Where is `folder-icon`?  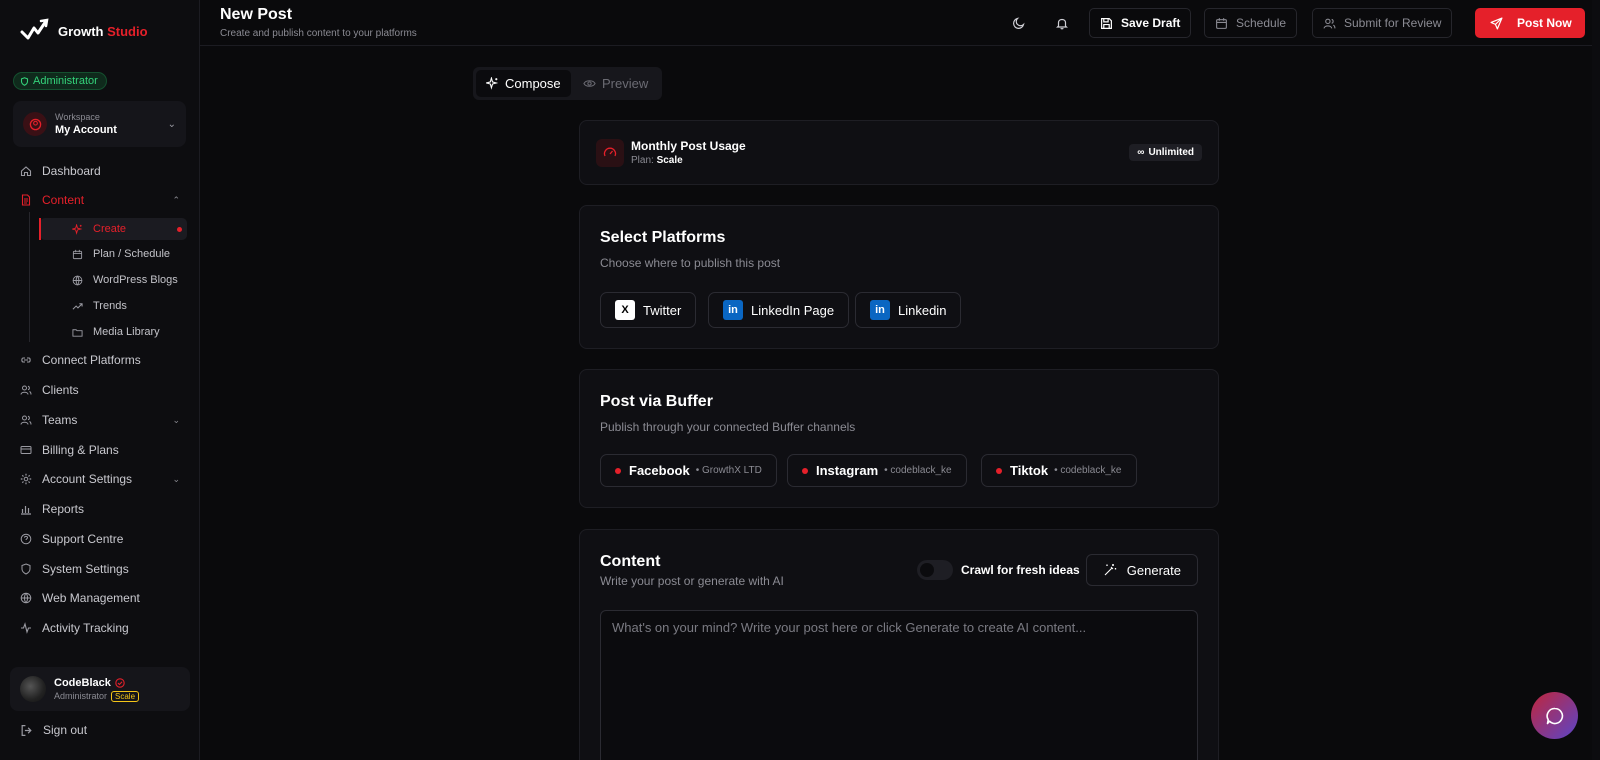
folder-icon is located at coordinates (77, 332).